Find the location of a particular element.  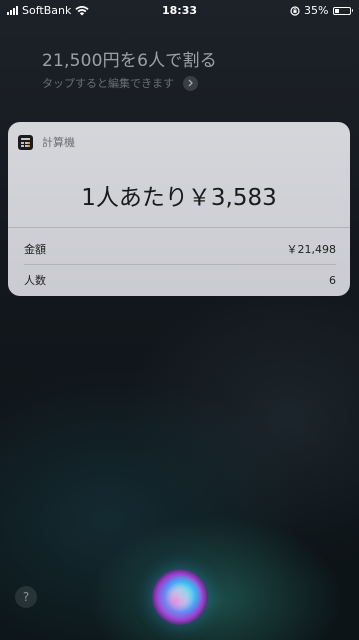

status-bar: SoftBank 18:33 35% is located at coordinates (179, 11).